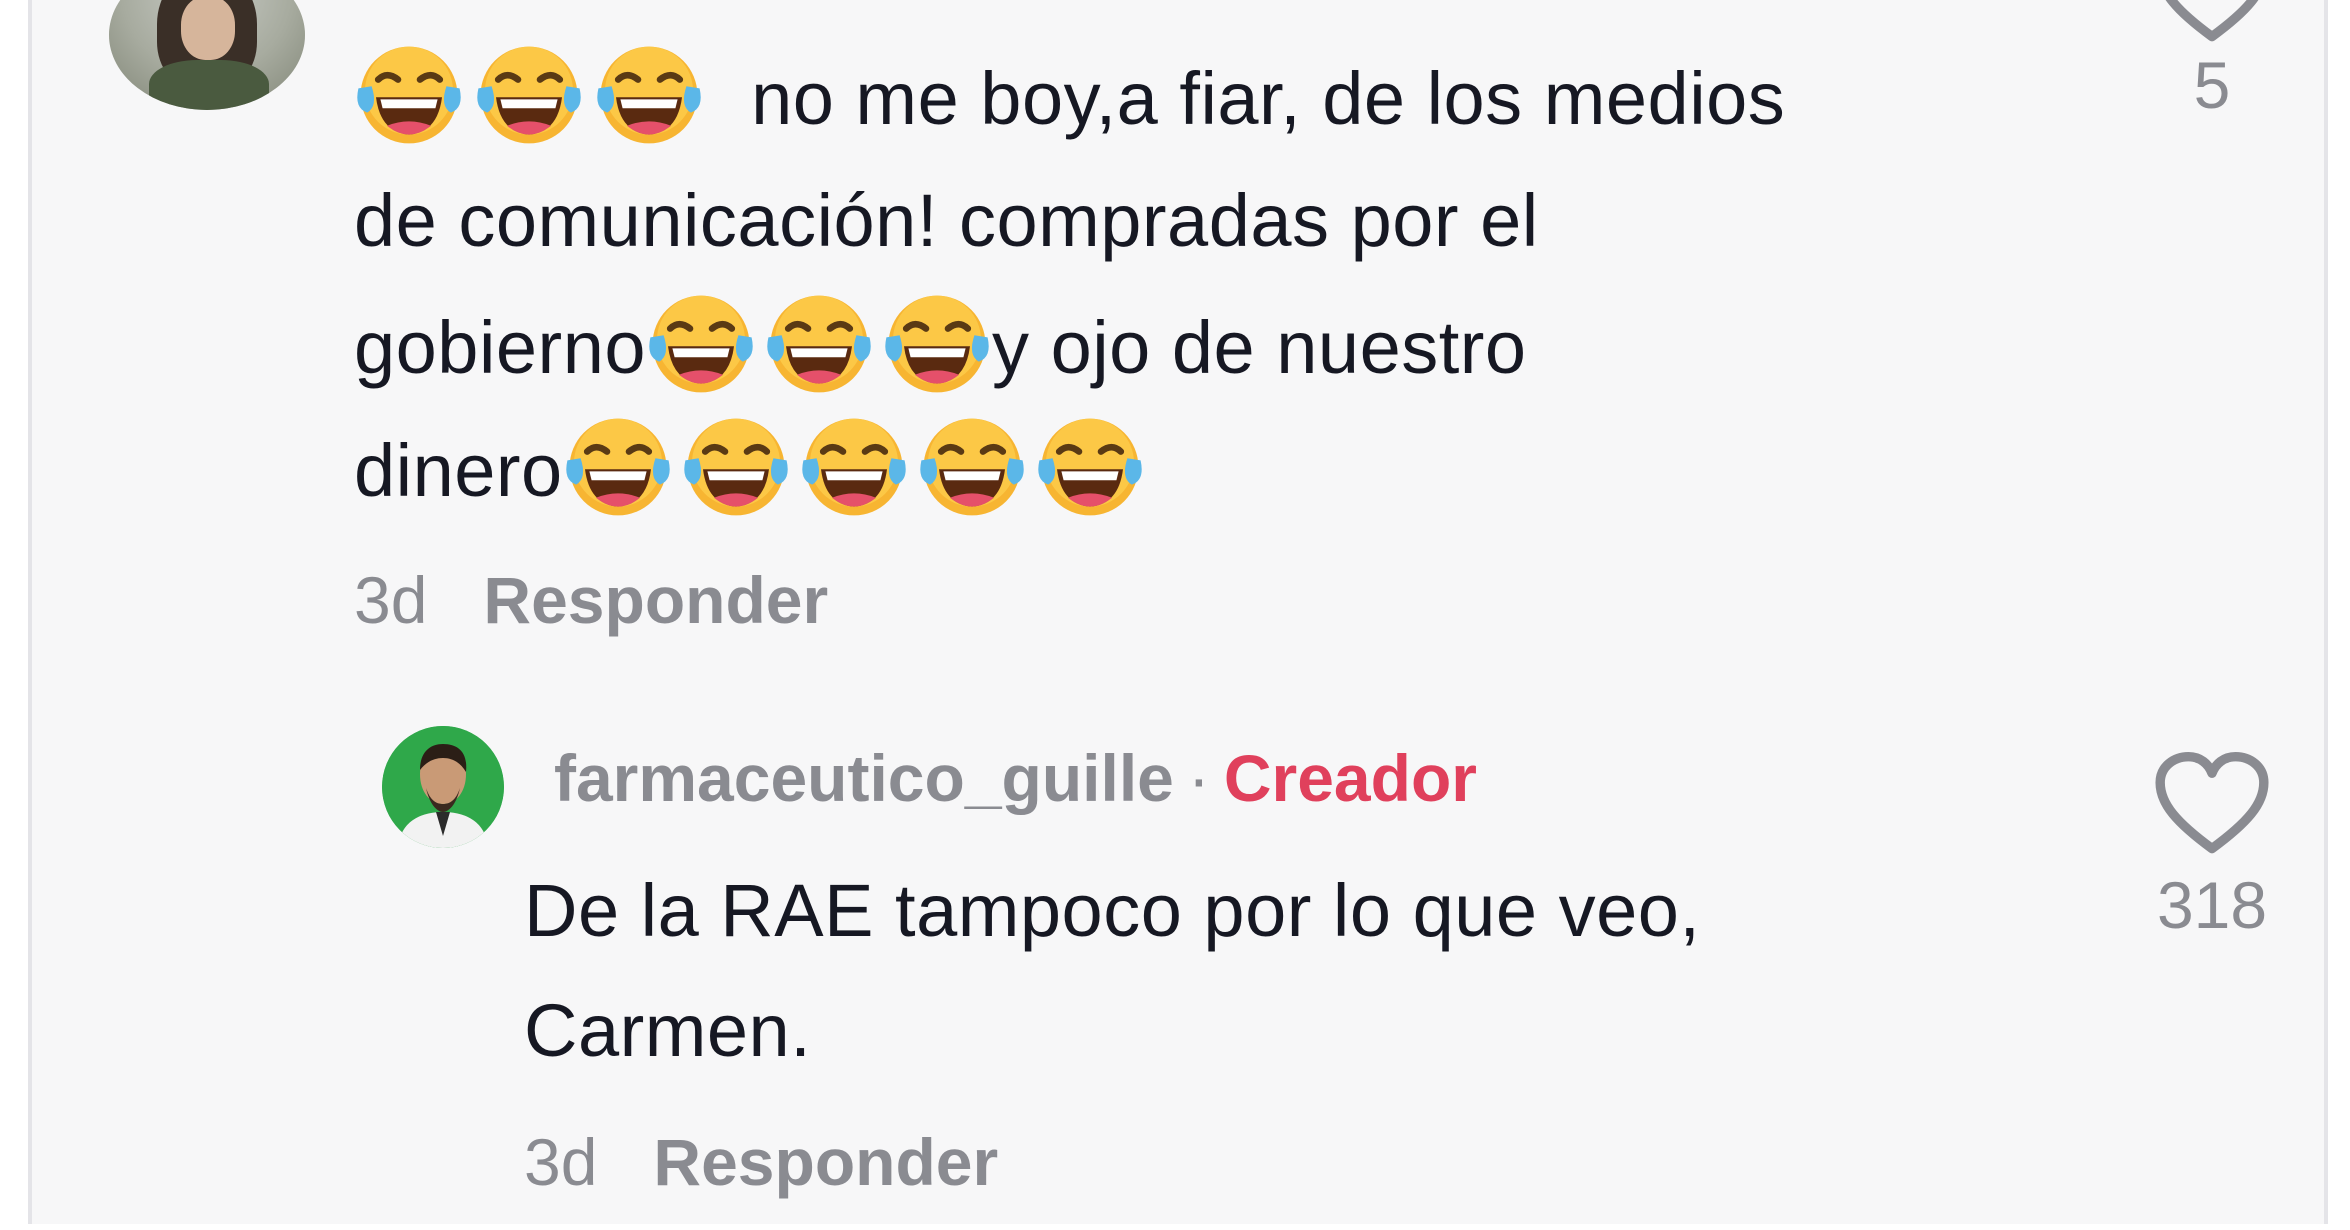  What do you see at coordinates (458, 470) in the screenshot?
I see `comment-text: dinero` at bounding box center [458, 470].